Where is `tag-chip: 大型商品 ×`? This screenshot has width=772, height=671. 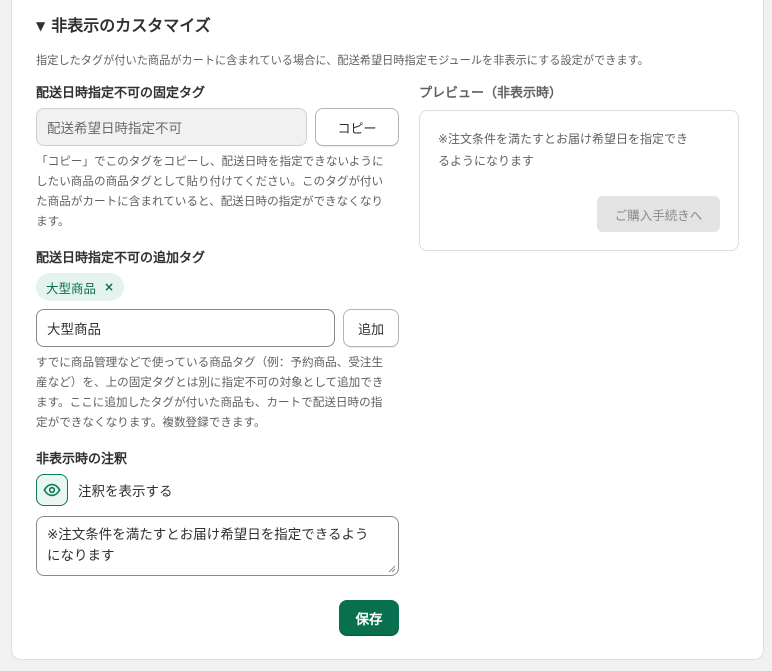
tag-chip: 大型商品 × is located at coordinates (80, 287).